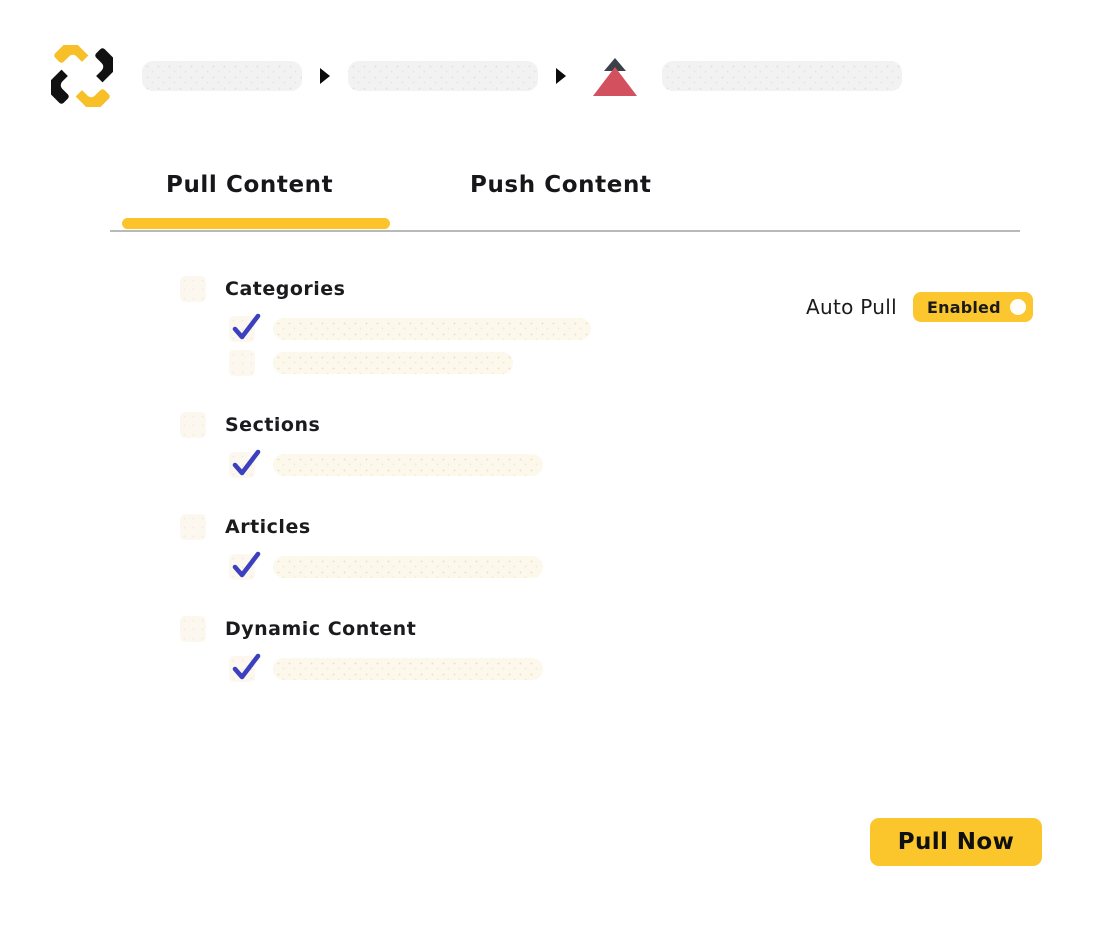 The image size is (1114, 929). Describe the element at coordinates (273, 425) in the screenshot. I see `group-label: Sections` at that location.